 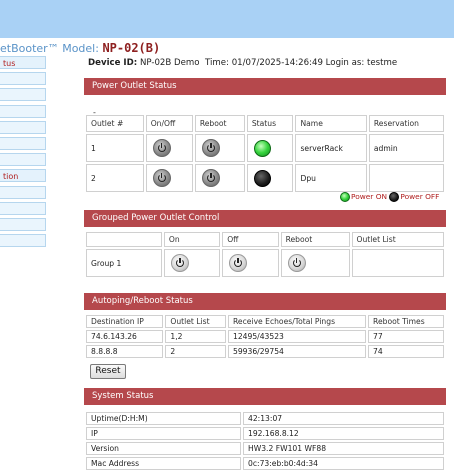 What do you see at coordinates (345, 63) in the screenshot?
I see `login-label: Login as:` at bounding box center [345, 63].